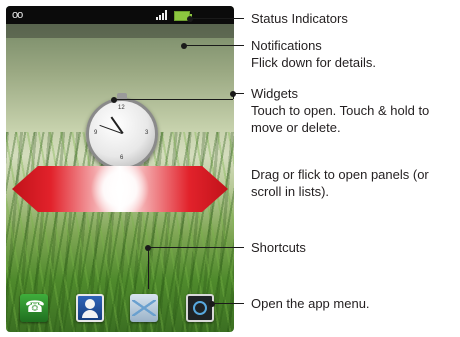 This screenshot has height=337, width=460. What do you see at coordinates (200, 308) in the screenshot?
I see `app-menu-icon` at bounding box center [200, 308].